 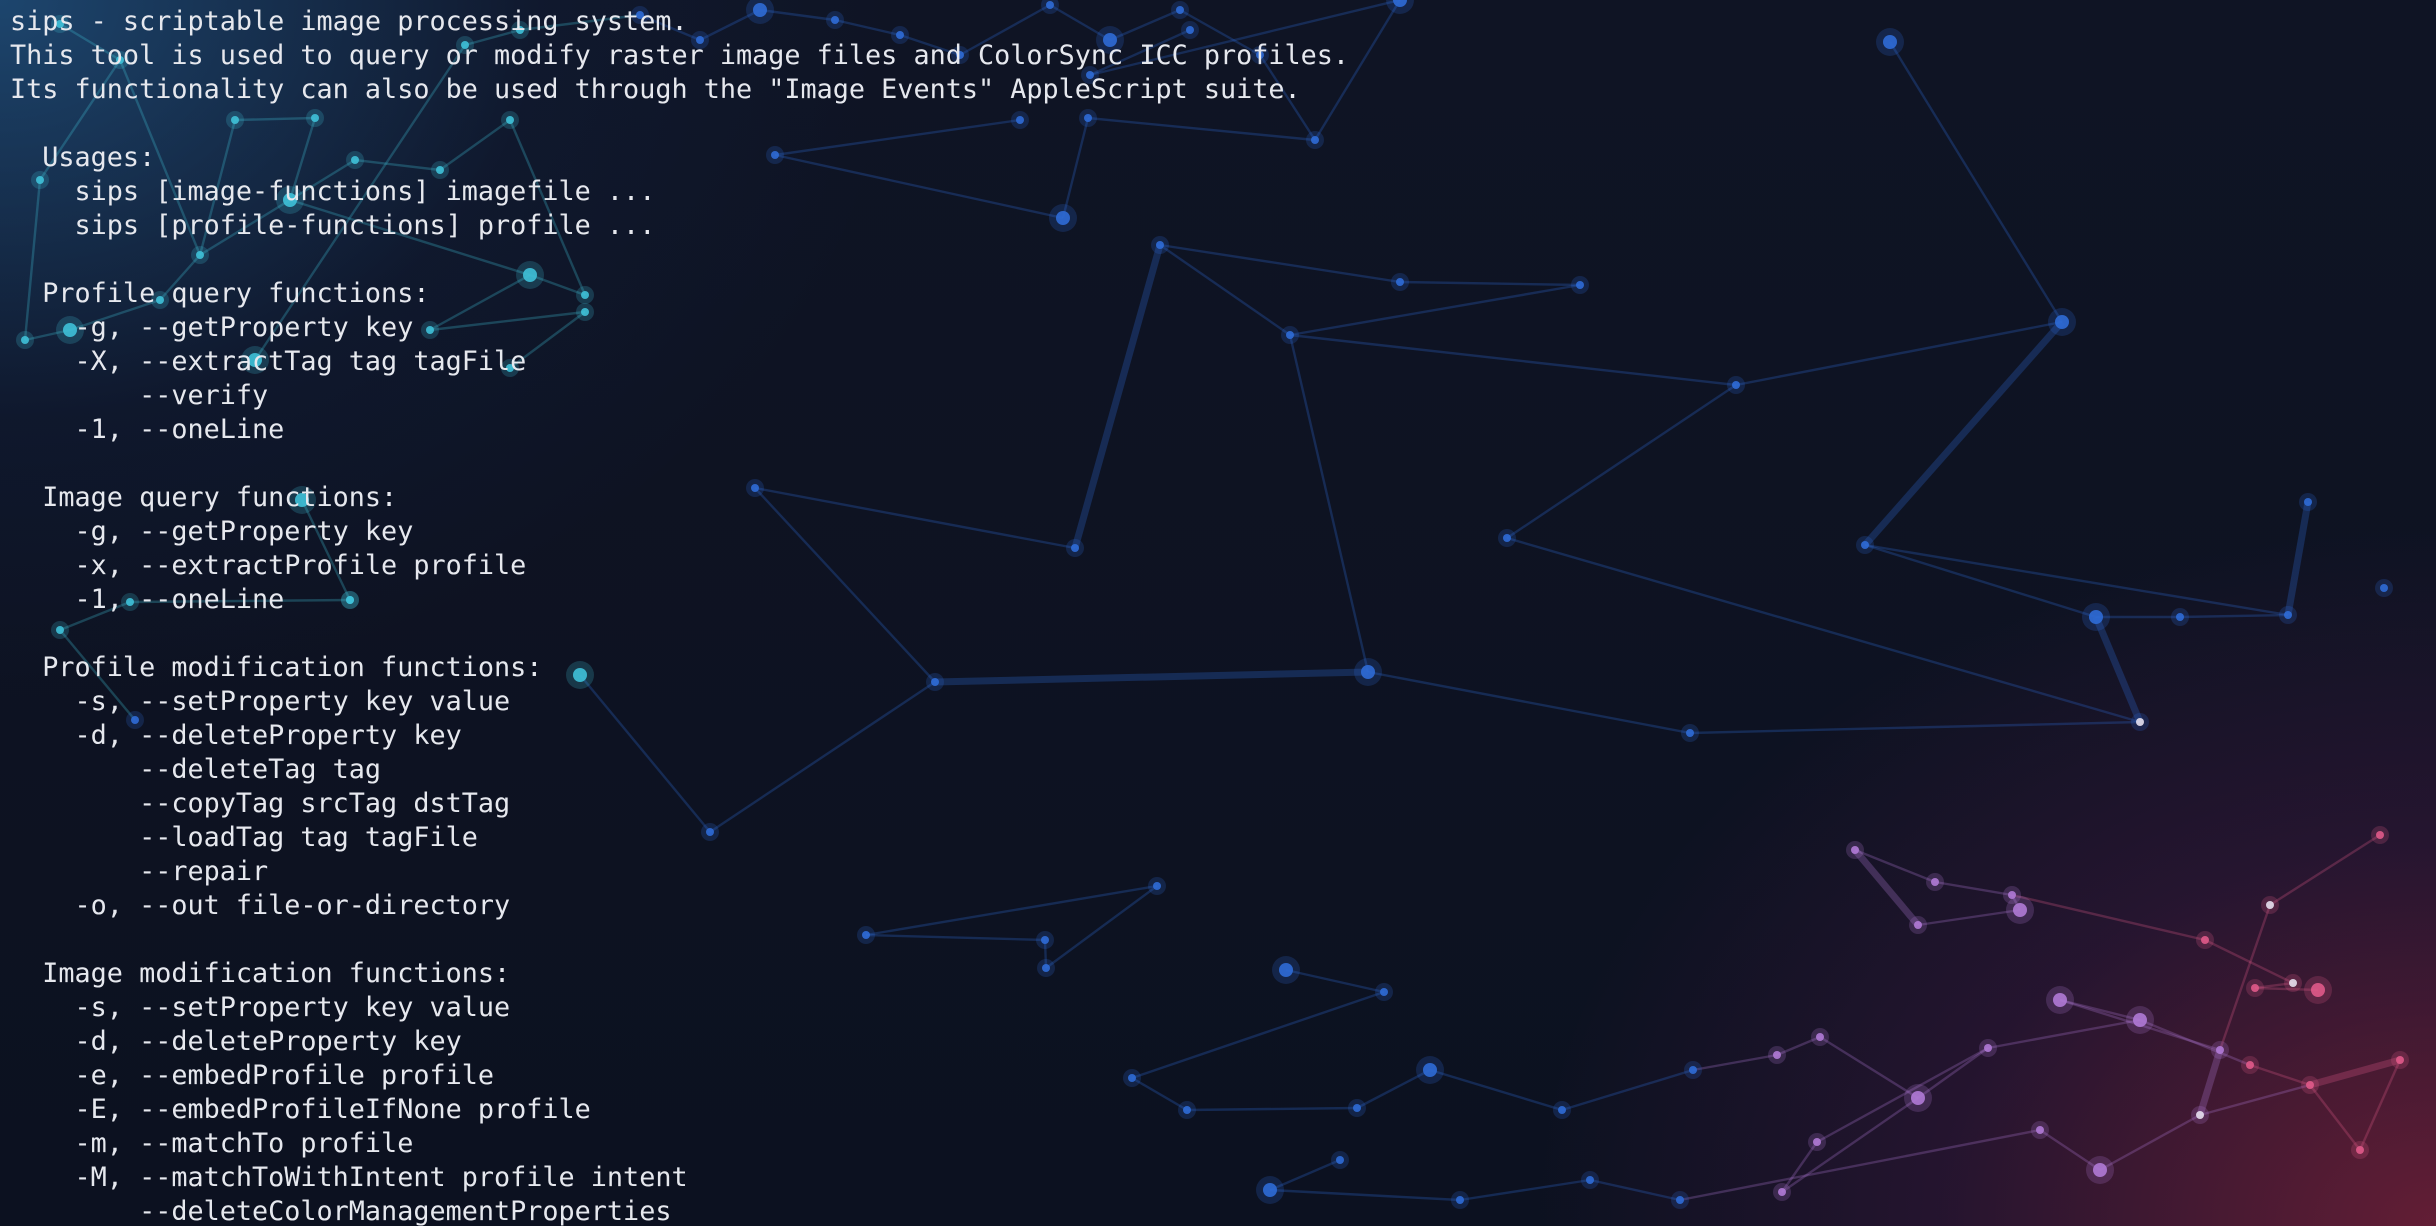 What do you see at coordinates (349, 1177) in the screenshot?
I see `terminal-line: -M, --matchToWithIntent profile intent` at bounding box center [349, 1177].